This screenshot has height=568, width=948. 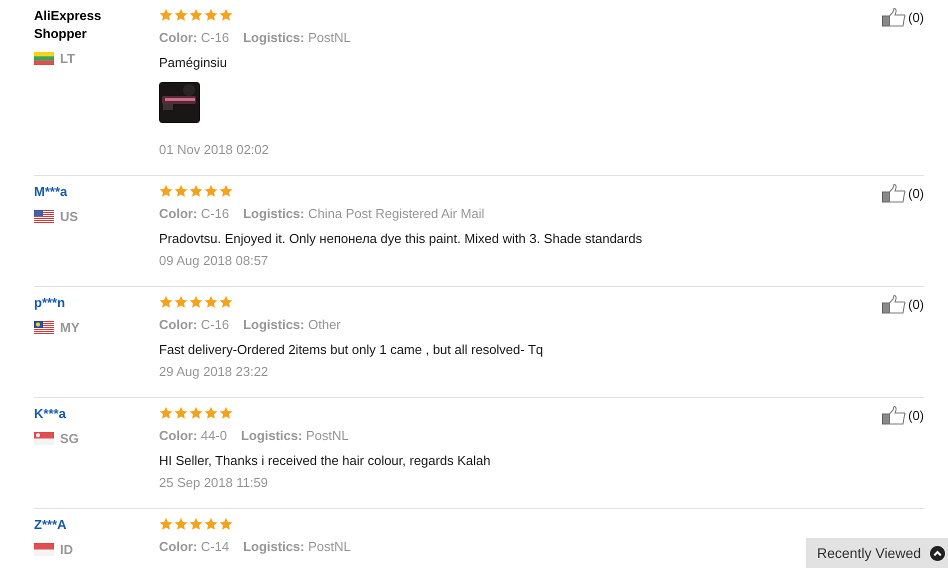 I want to click on reviewer-name: AliExpress Shopper, so click(x=68, y=25).